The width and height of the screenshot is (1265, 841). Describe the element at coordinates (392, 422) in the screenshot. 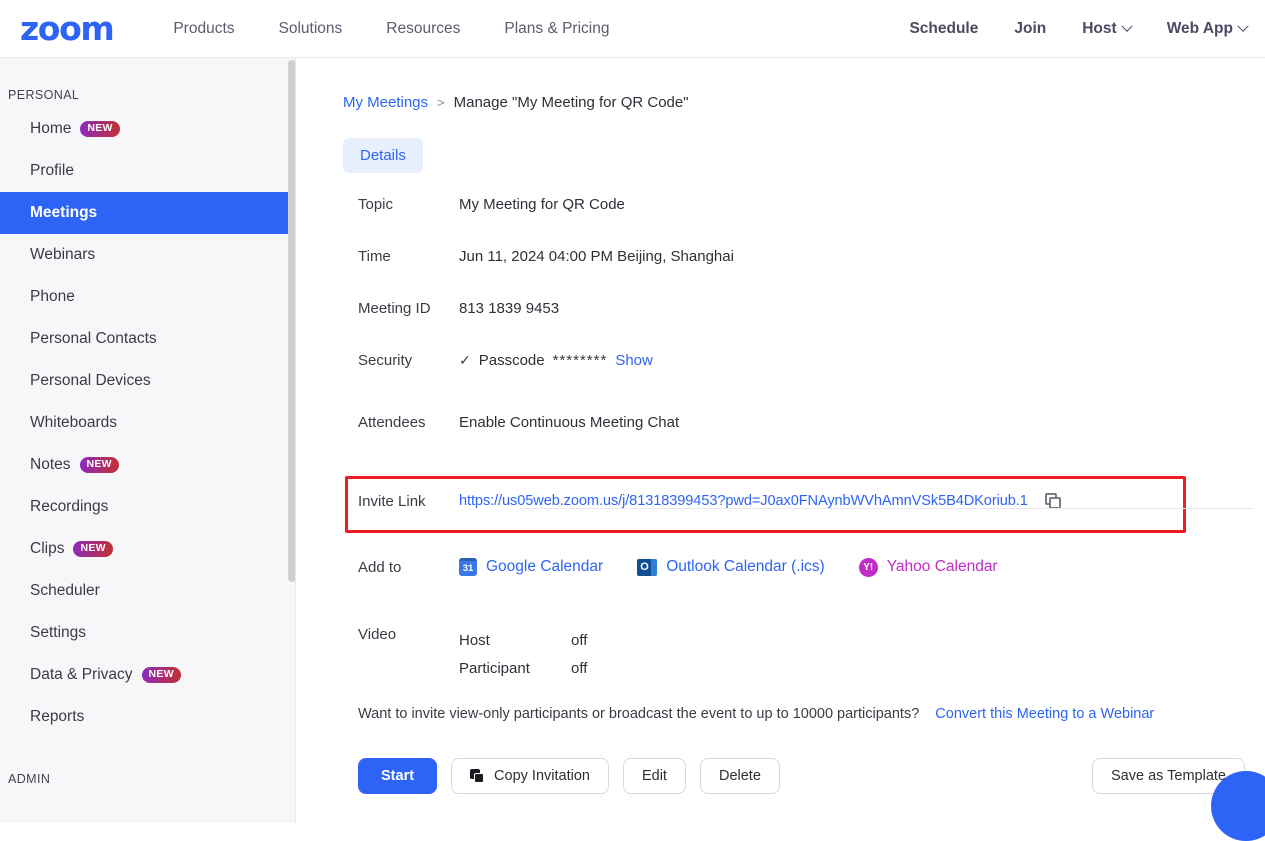

I see `attendees-label: Attendees` at that location.